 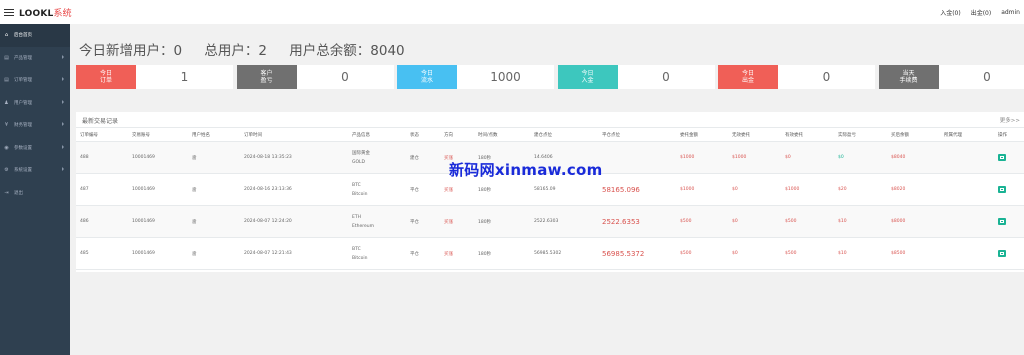 I want to click on cell-value: 56985.5372, so click(x=623, y=253).